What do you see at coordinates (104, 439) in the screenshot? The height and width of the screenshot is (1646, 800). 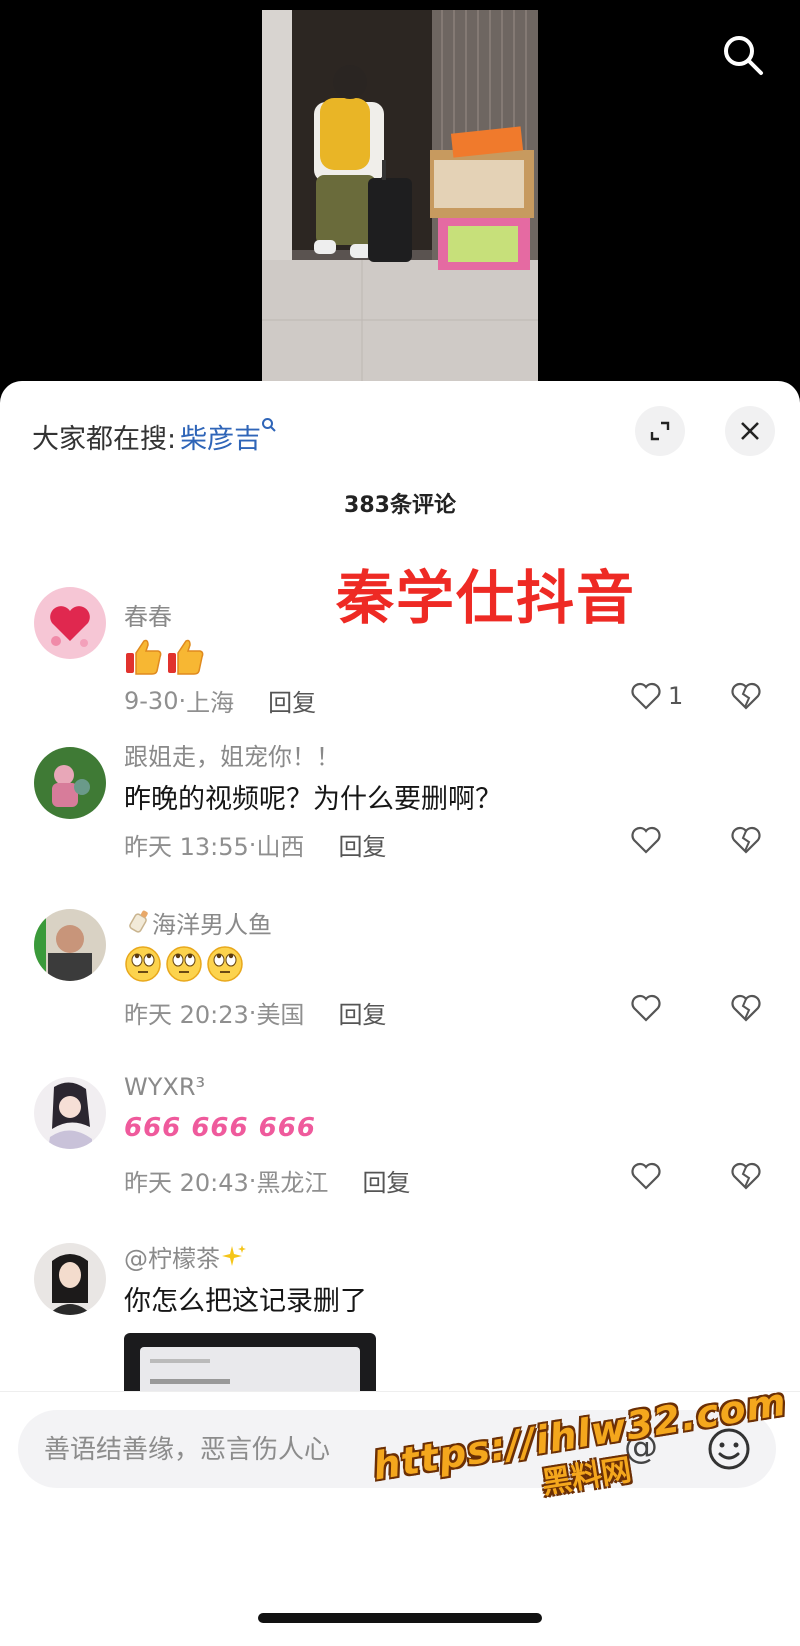 I see `search-suggestion-prefix: 大家都在搜:` at bounding box center [104, 439].